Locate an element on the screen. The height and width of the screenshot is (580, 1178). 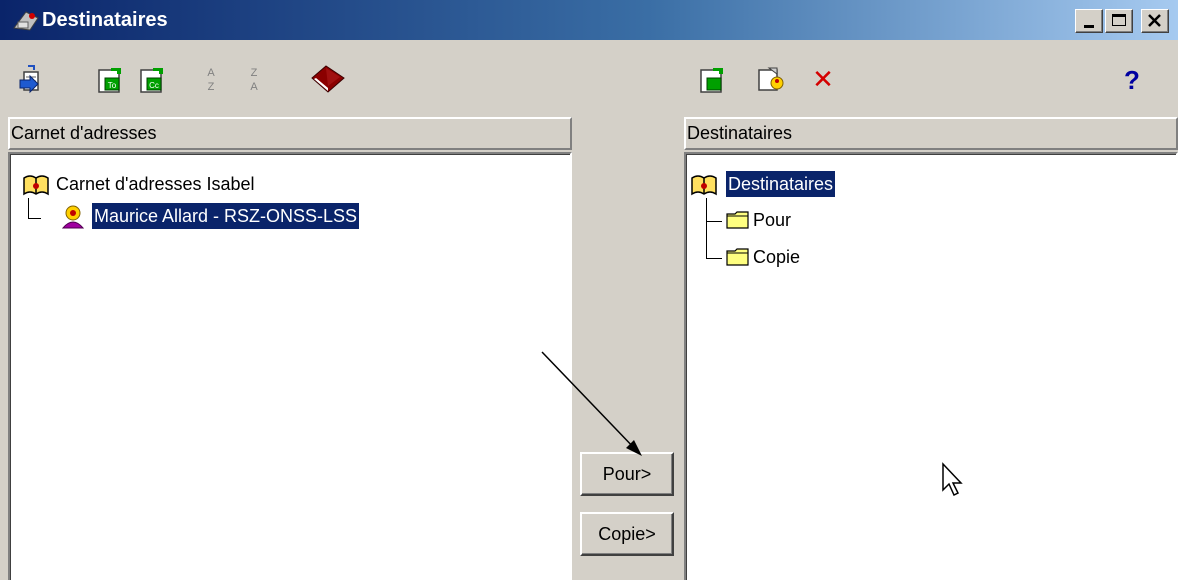
svg-text: To is located at coordinates (112, 85).